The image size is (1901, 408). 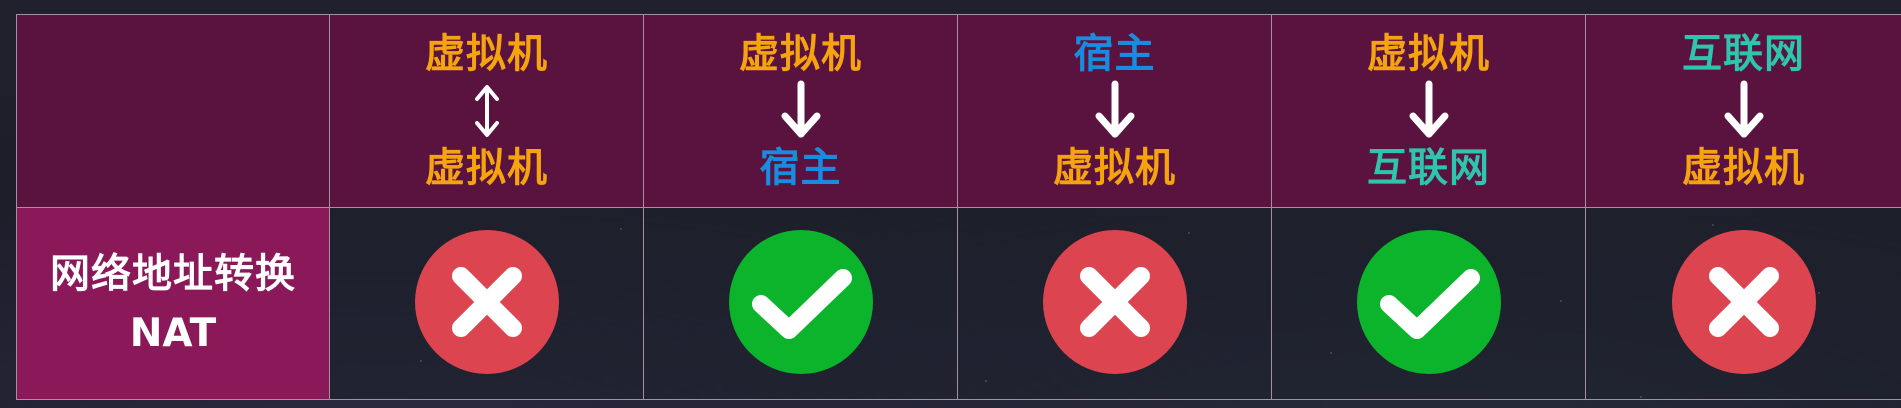 I want to click on double-arrow-icon, so click(x=486, y=111).